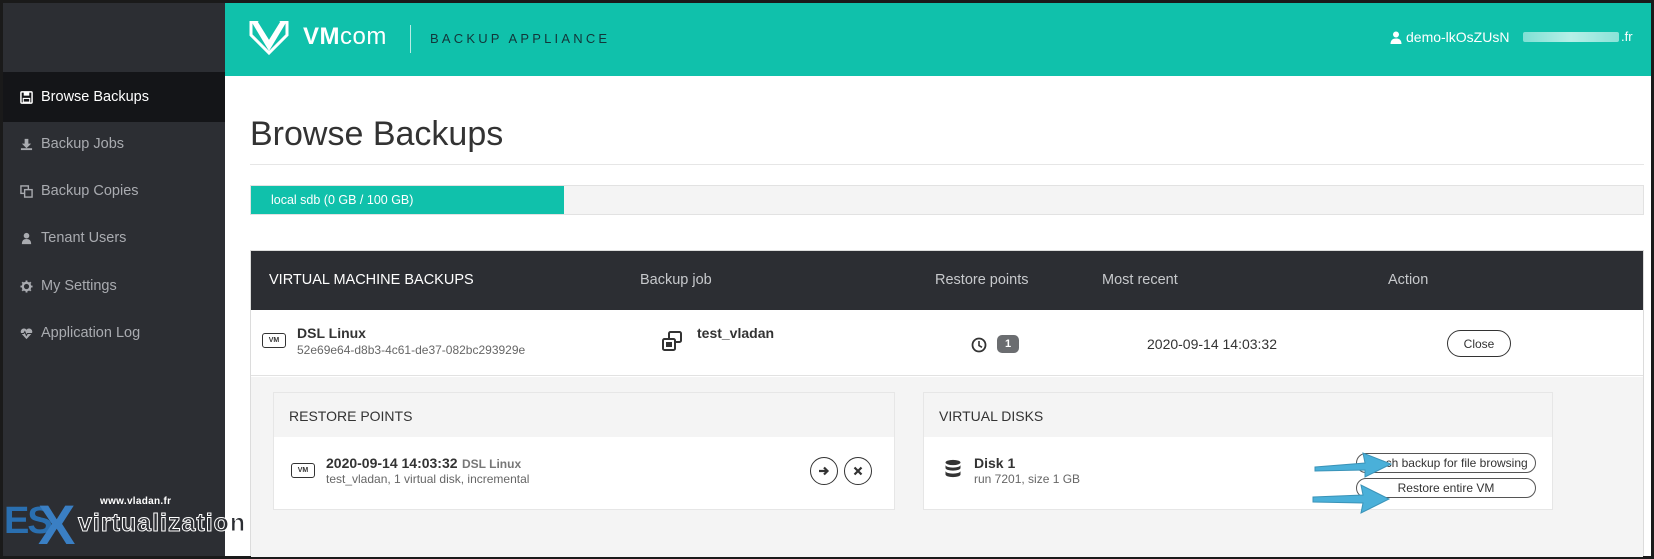 The image size is (1654, 559). Describe the element at coordinates (492, 464) in the screenshot. I see `restore-point-vm: DSL Linux` at that location.